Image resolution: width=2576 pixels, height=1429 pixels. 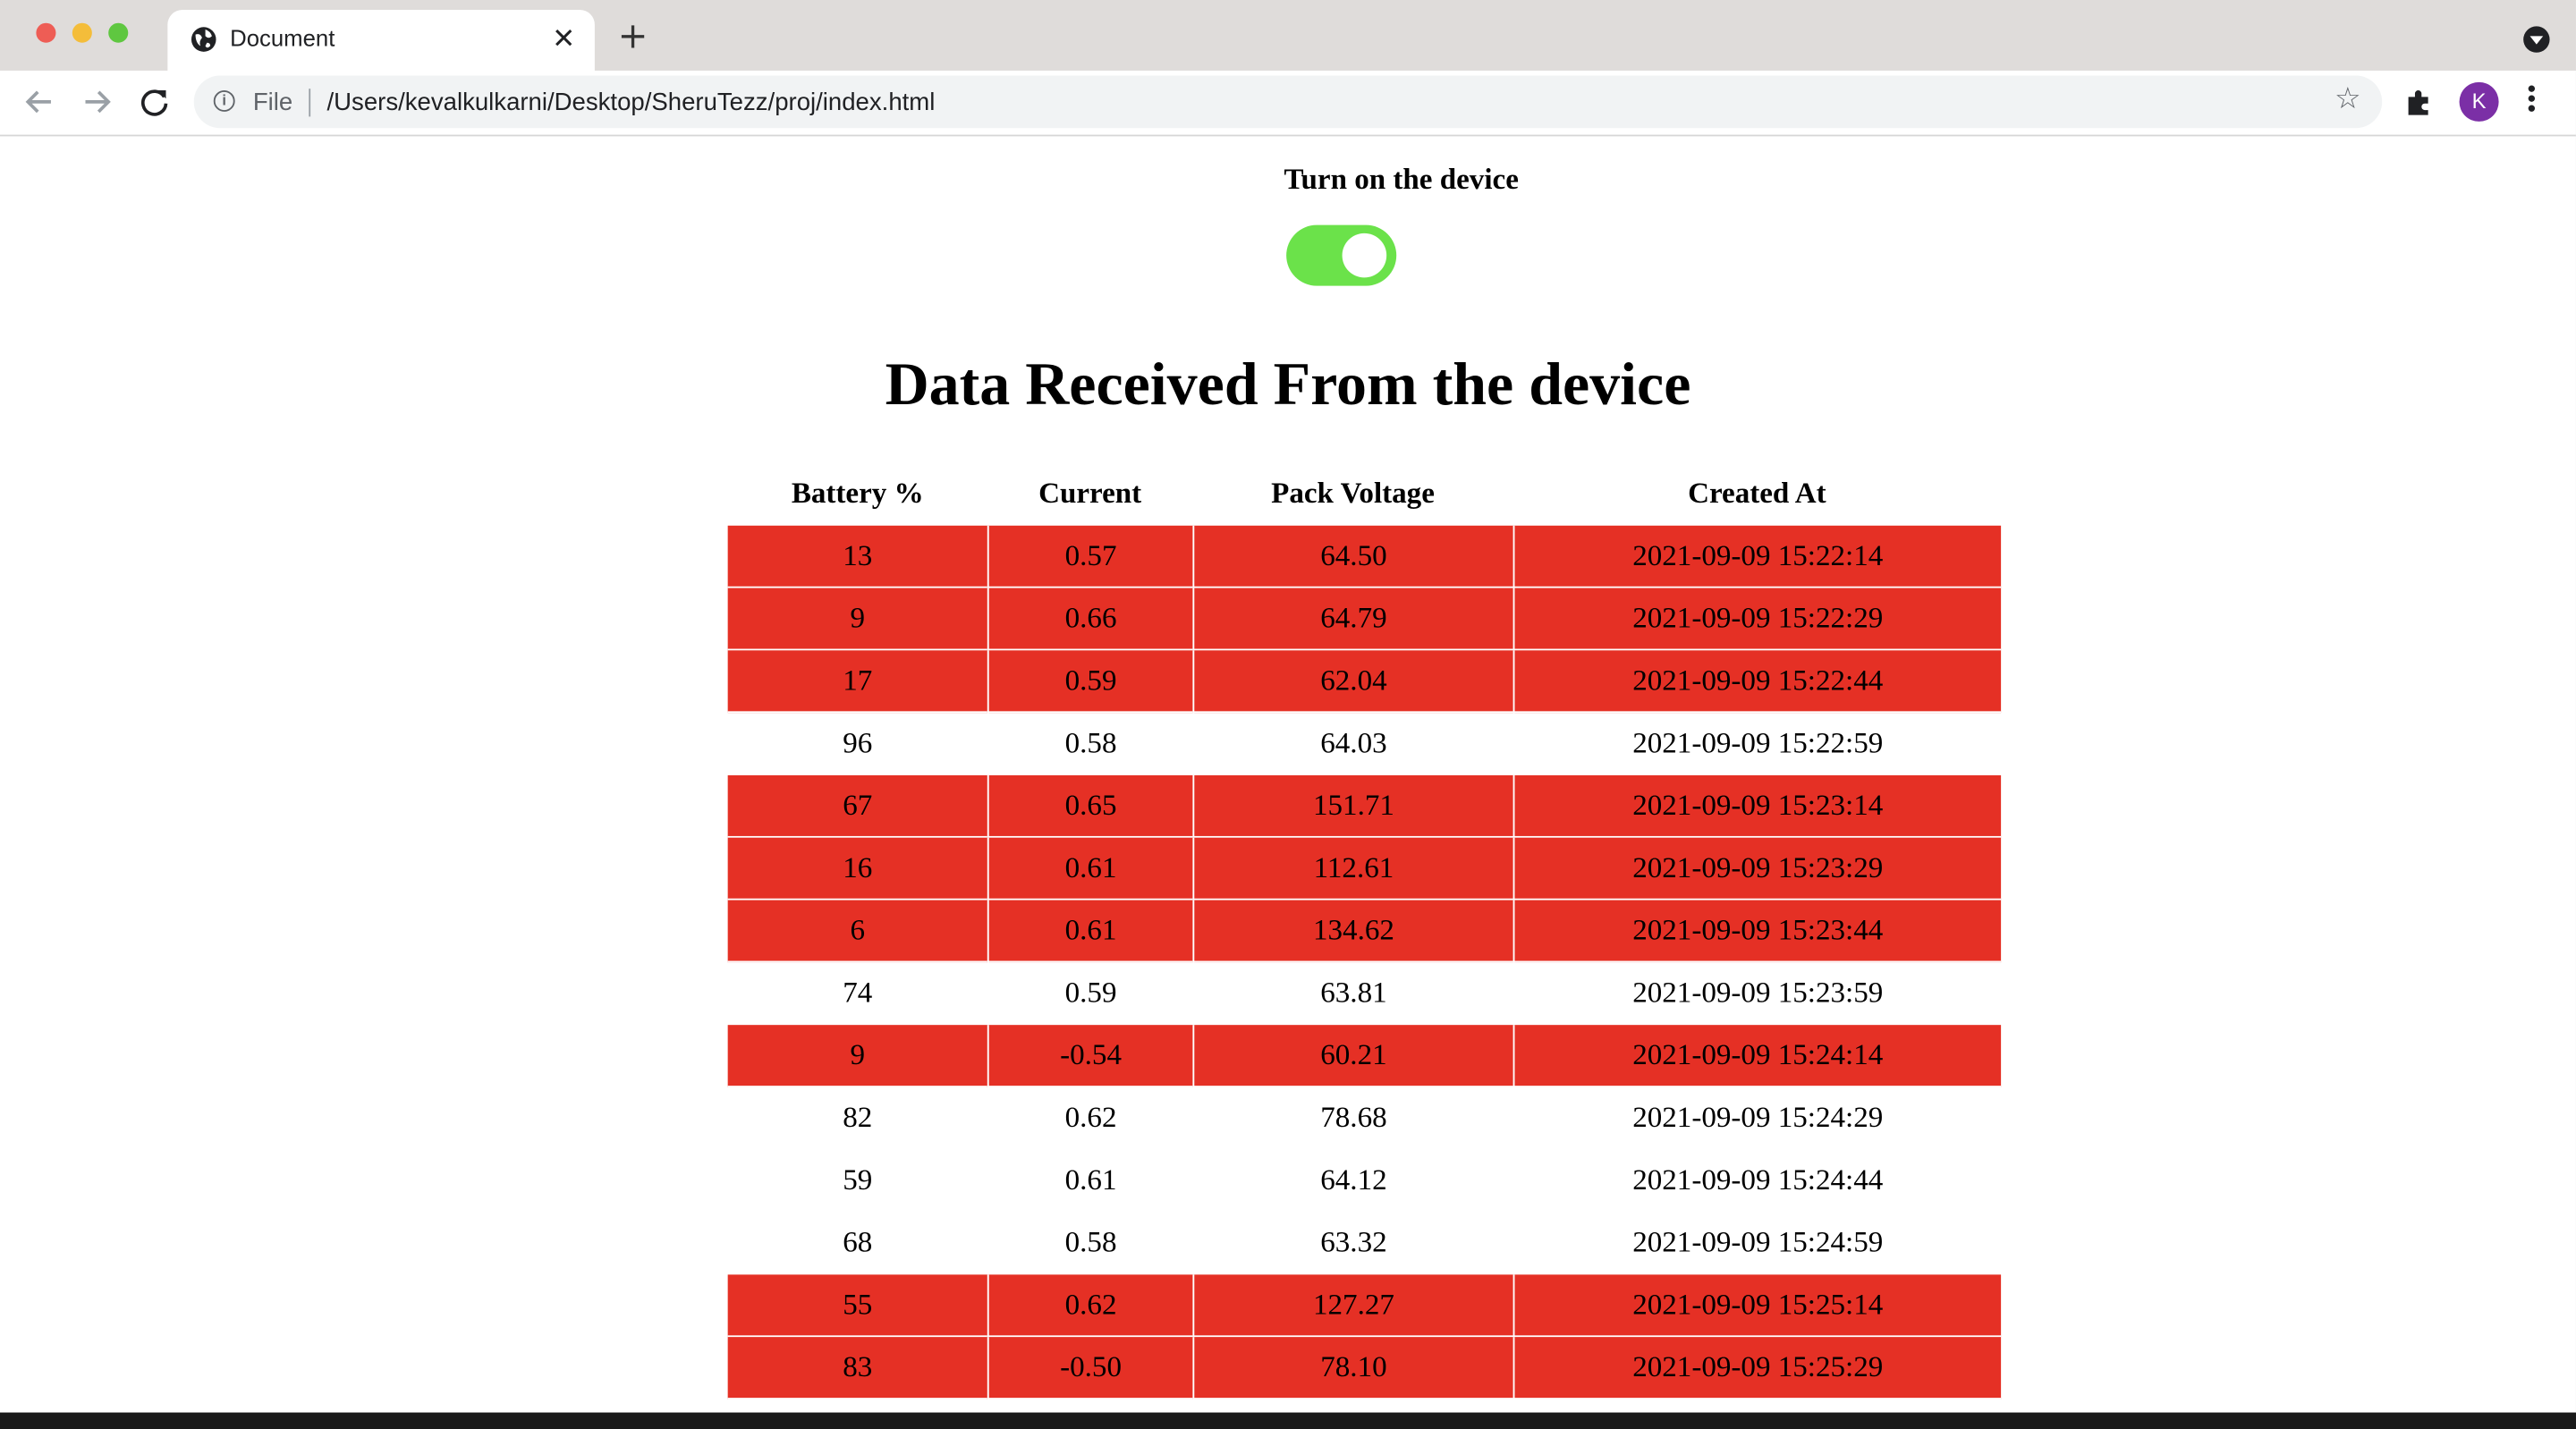 I want to click on created-at-cell: 2021-09-09 15:24:44, so click(x=1757, y=1181).